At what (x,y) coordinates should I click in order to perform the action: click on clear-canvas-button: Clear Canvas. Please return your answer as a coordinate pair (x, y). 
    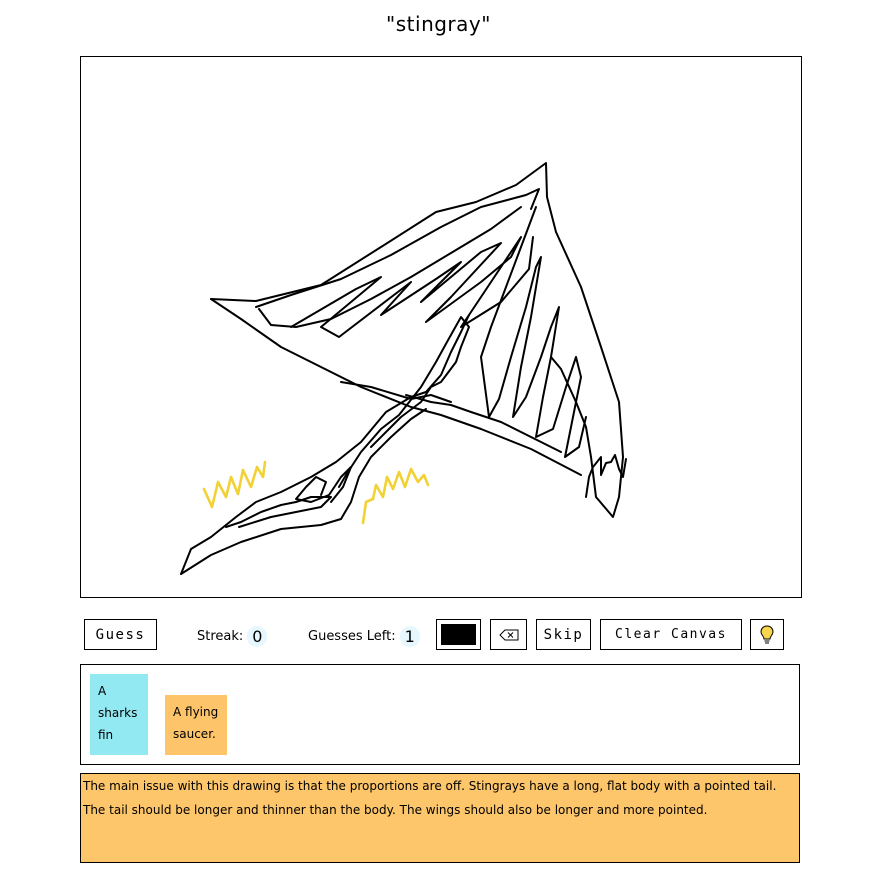
    Looking at the image, I should click on (671, 634).